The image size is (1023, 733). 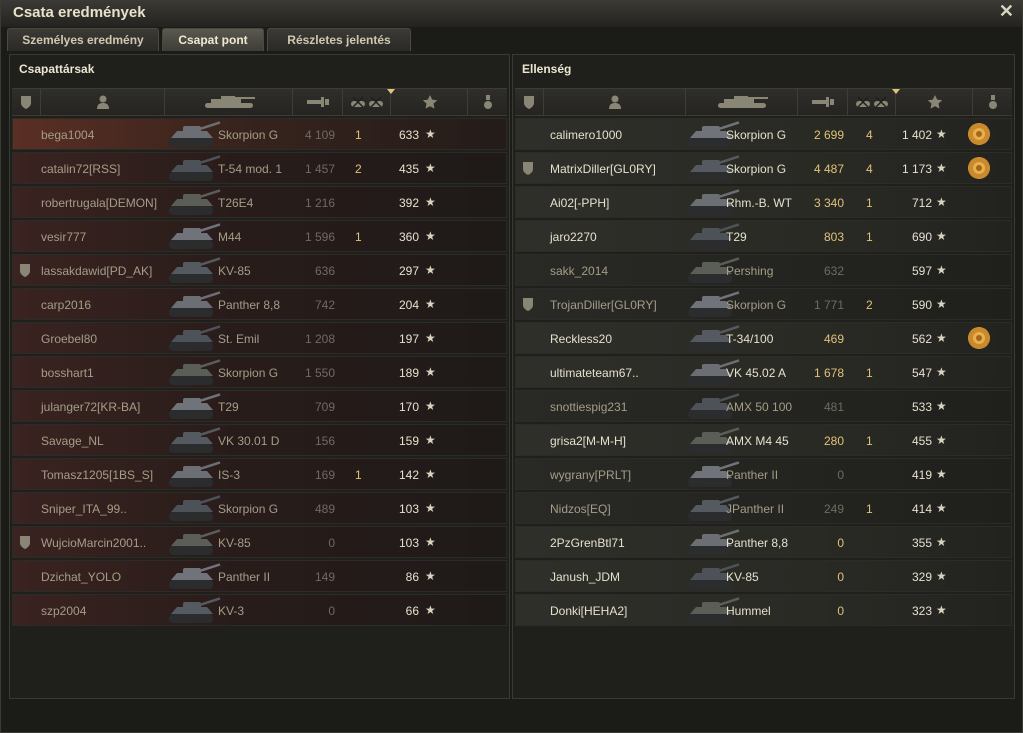 I want to click on player-row: robertrugala[DEMON] T26E4 1 216 392 ★, so click(x=259, y=202).